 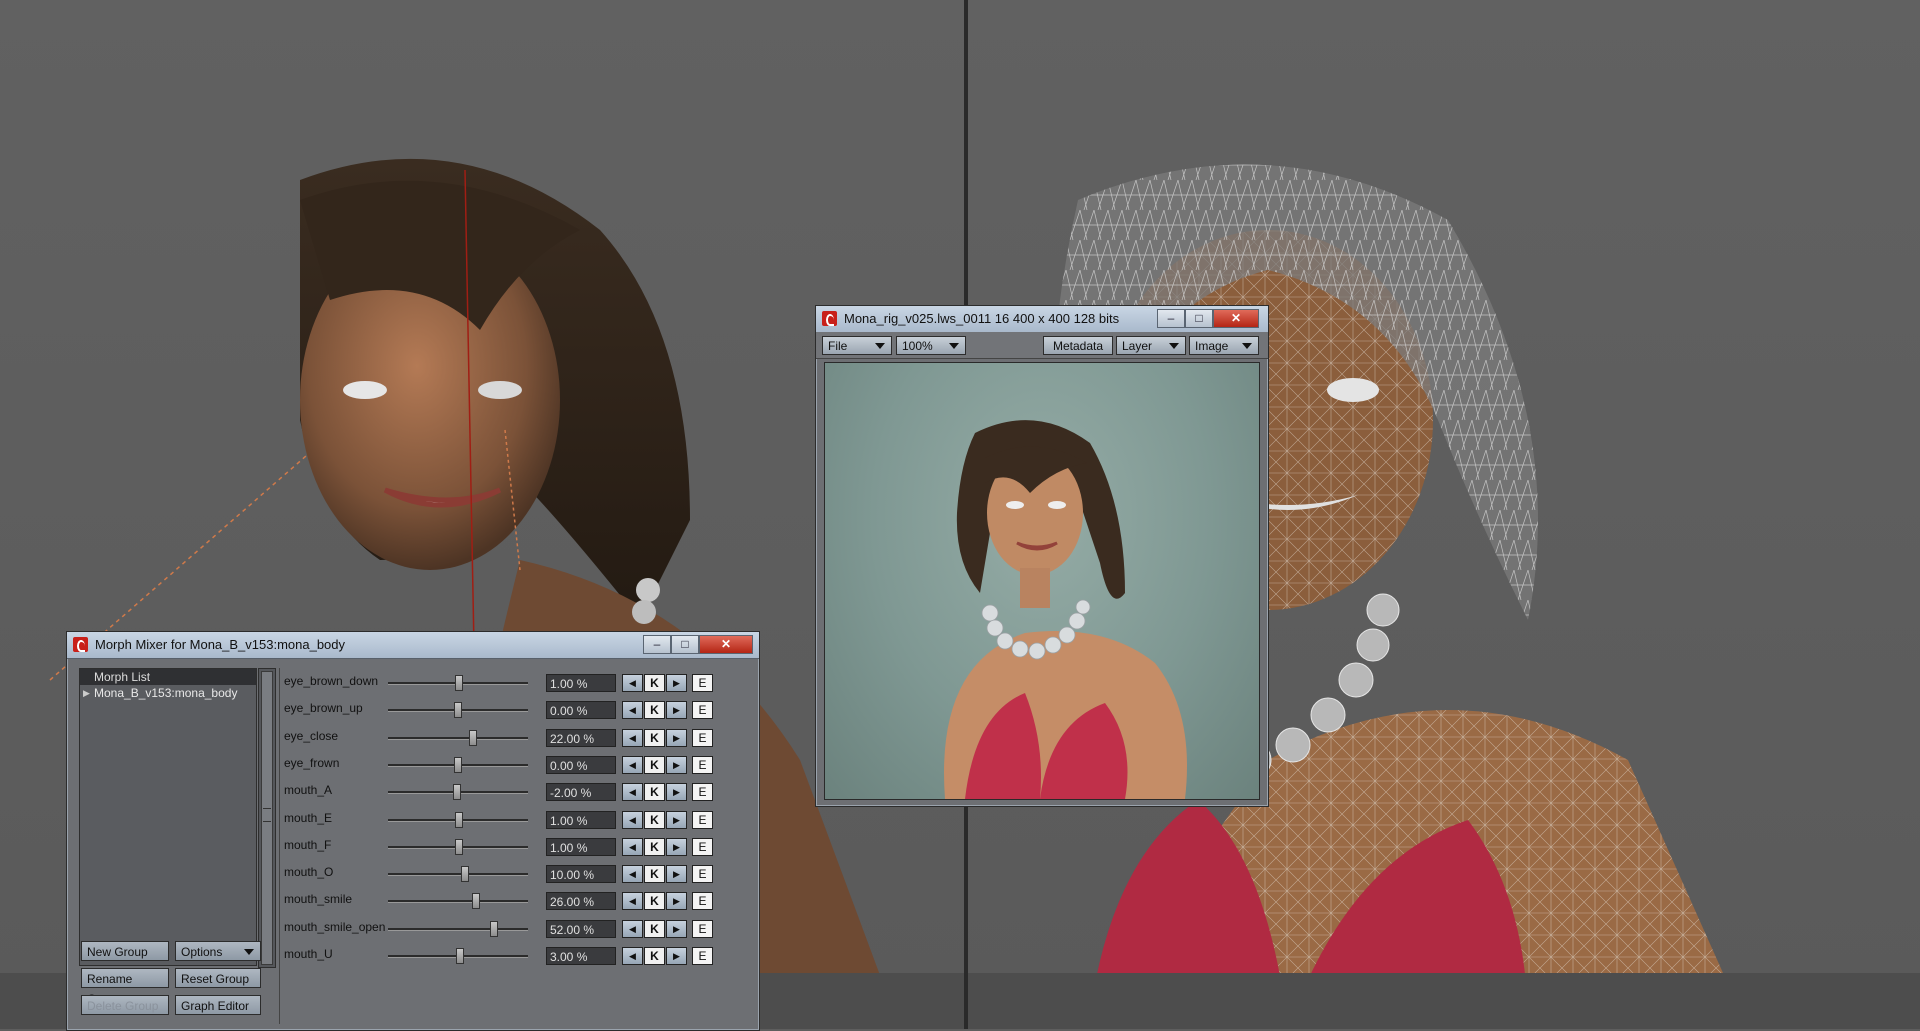 What do you see at coordinates (581, 901) in the screenshot?
I see `morph-value-field: 26.00 %` at bounding box center [581, 901].